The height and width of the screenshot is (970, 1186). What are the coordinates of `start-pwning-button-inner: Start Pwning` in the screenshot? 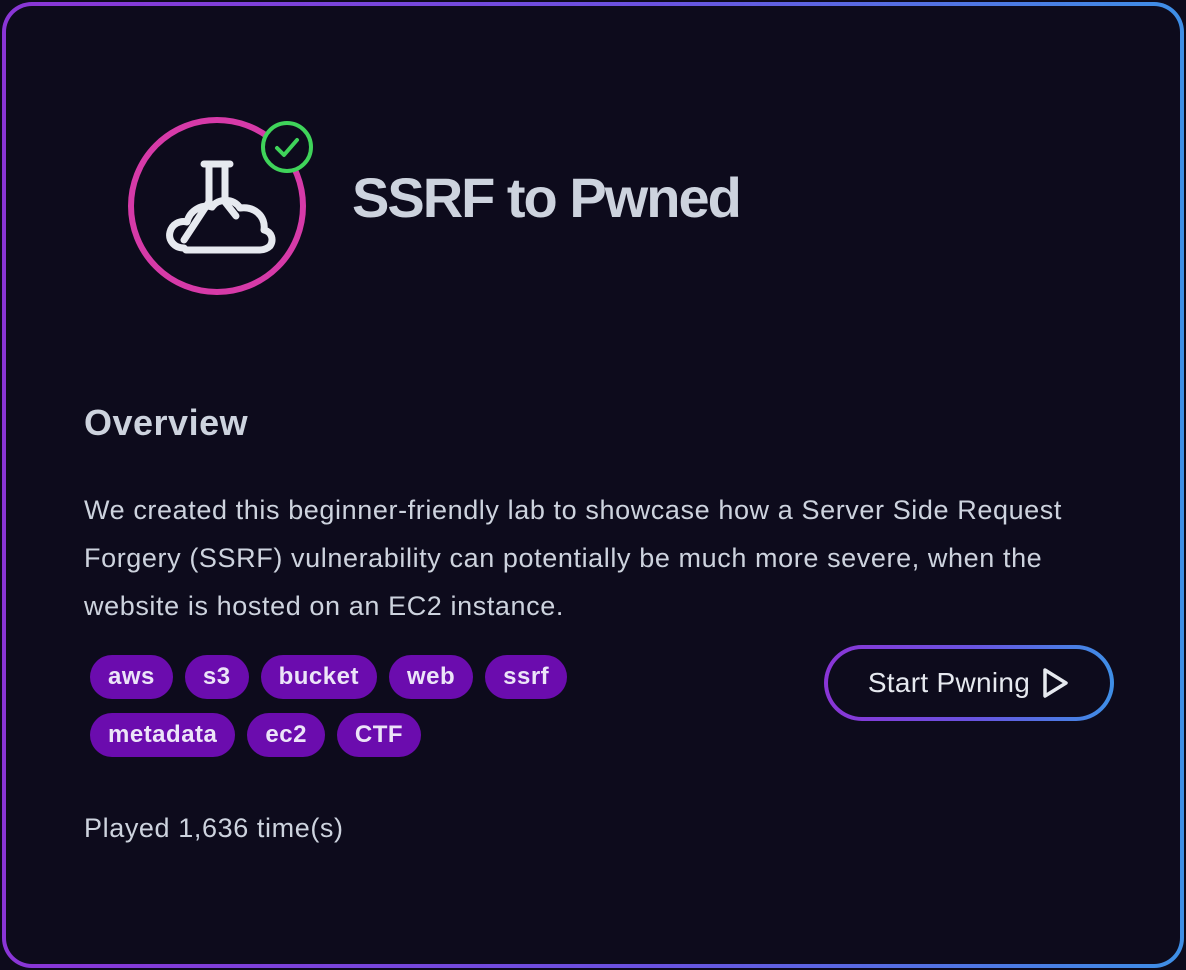 It's located at (969, 683).